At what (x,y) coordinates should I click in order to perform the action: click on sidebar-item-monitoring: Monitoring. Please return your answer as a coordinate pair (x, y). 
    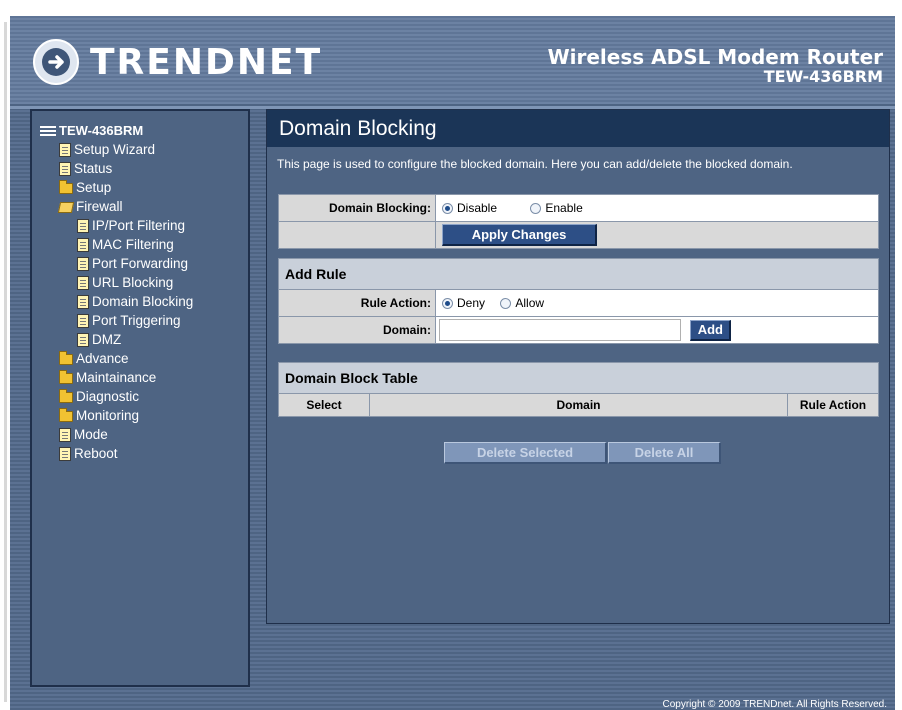
    Looking at the image, I should click on (140, 415).